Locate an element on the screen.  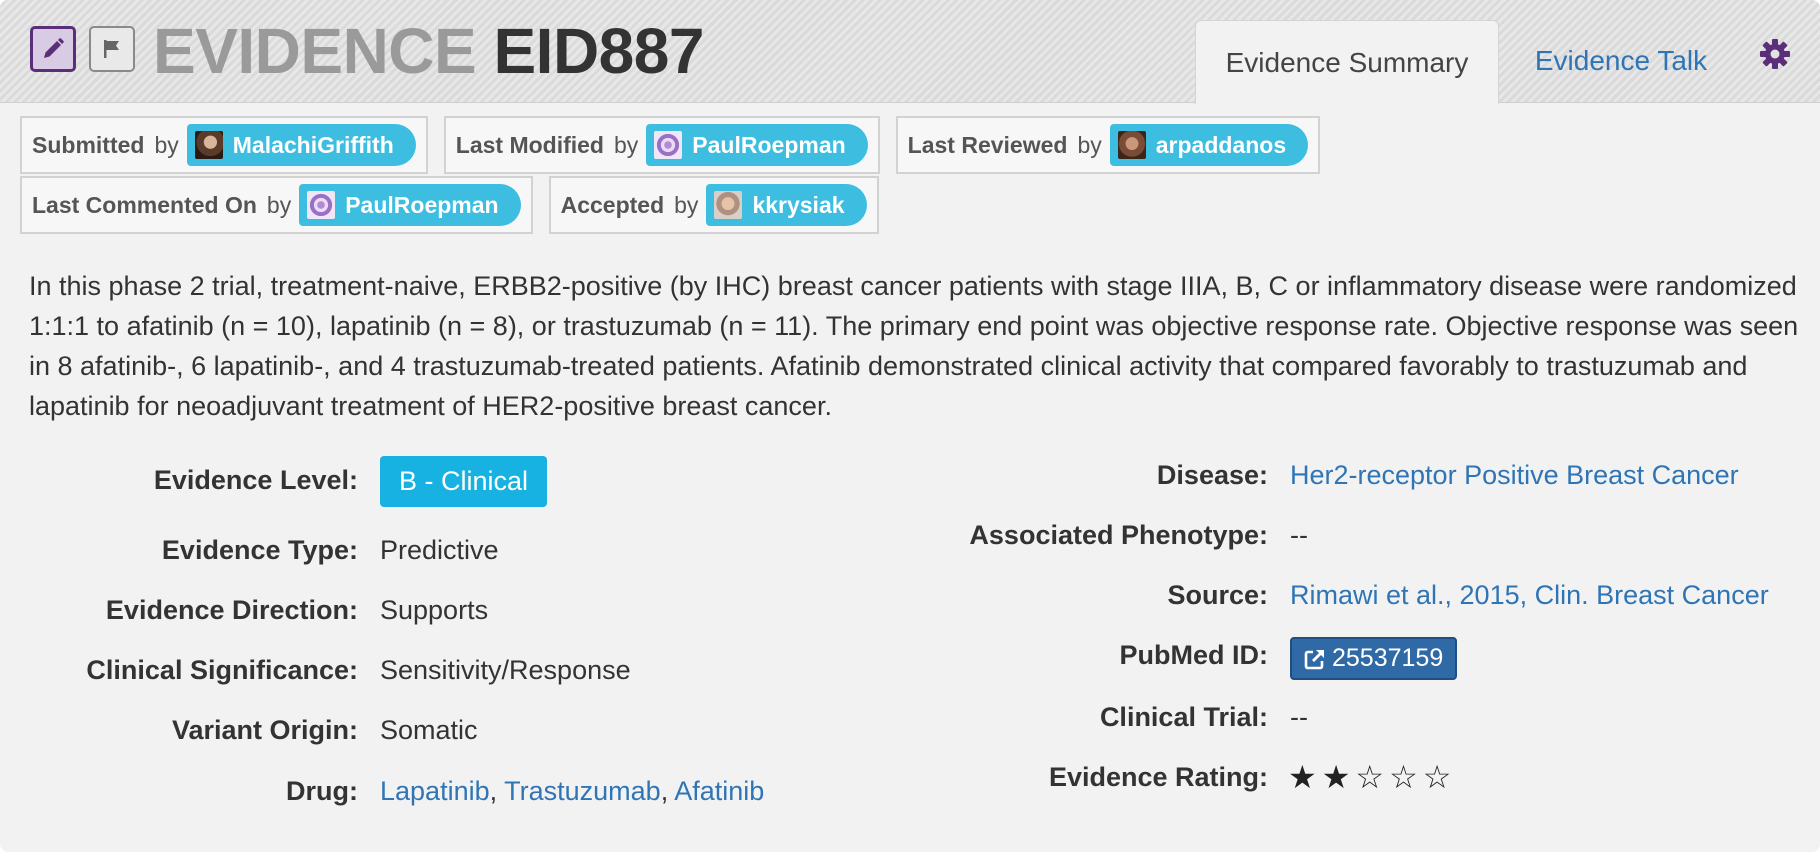
drug-list: Lapatinib, Trastuzumab, Afatinib is located at coordinates (572, 791).